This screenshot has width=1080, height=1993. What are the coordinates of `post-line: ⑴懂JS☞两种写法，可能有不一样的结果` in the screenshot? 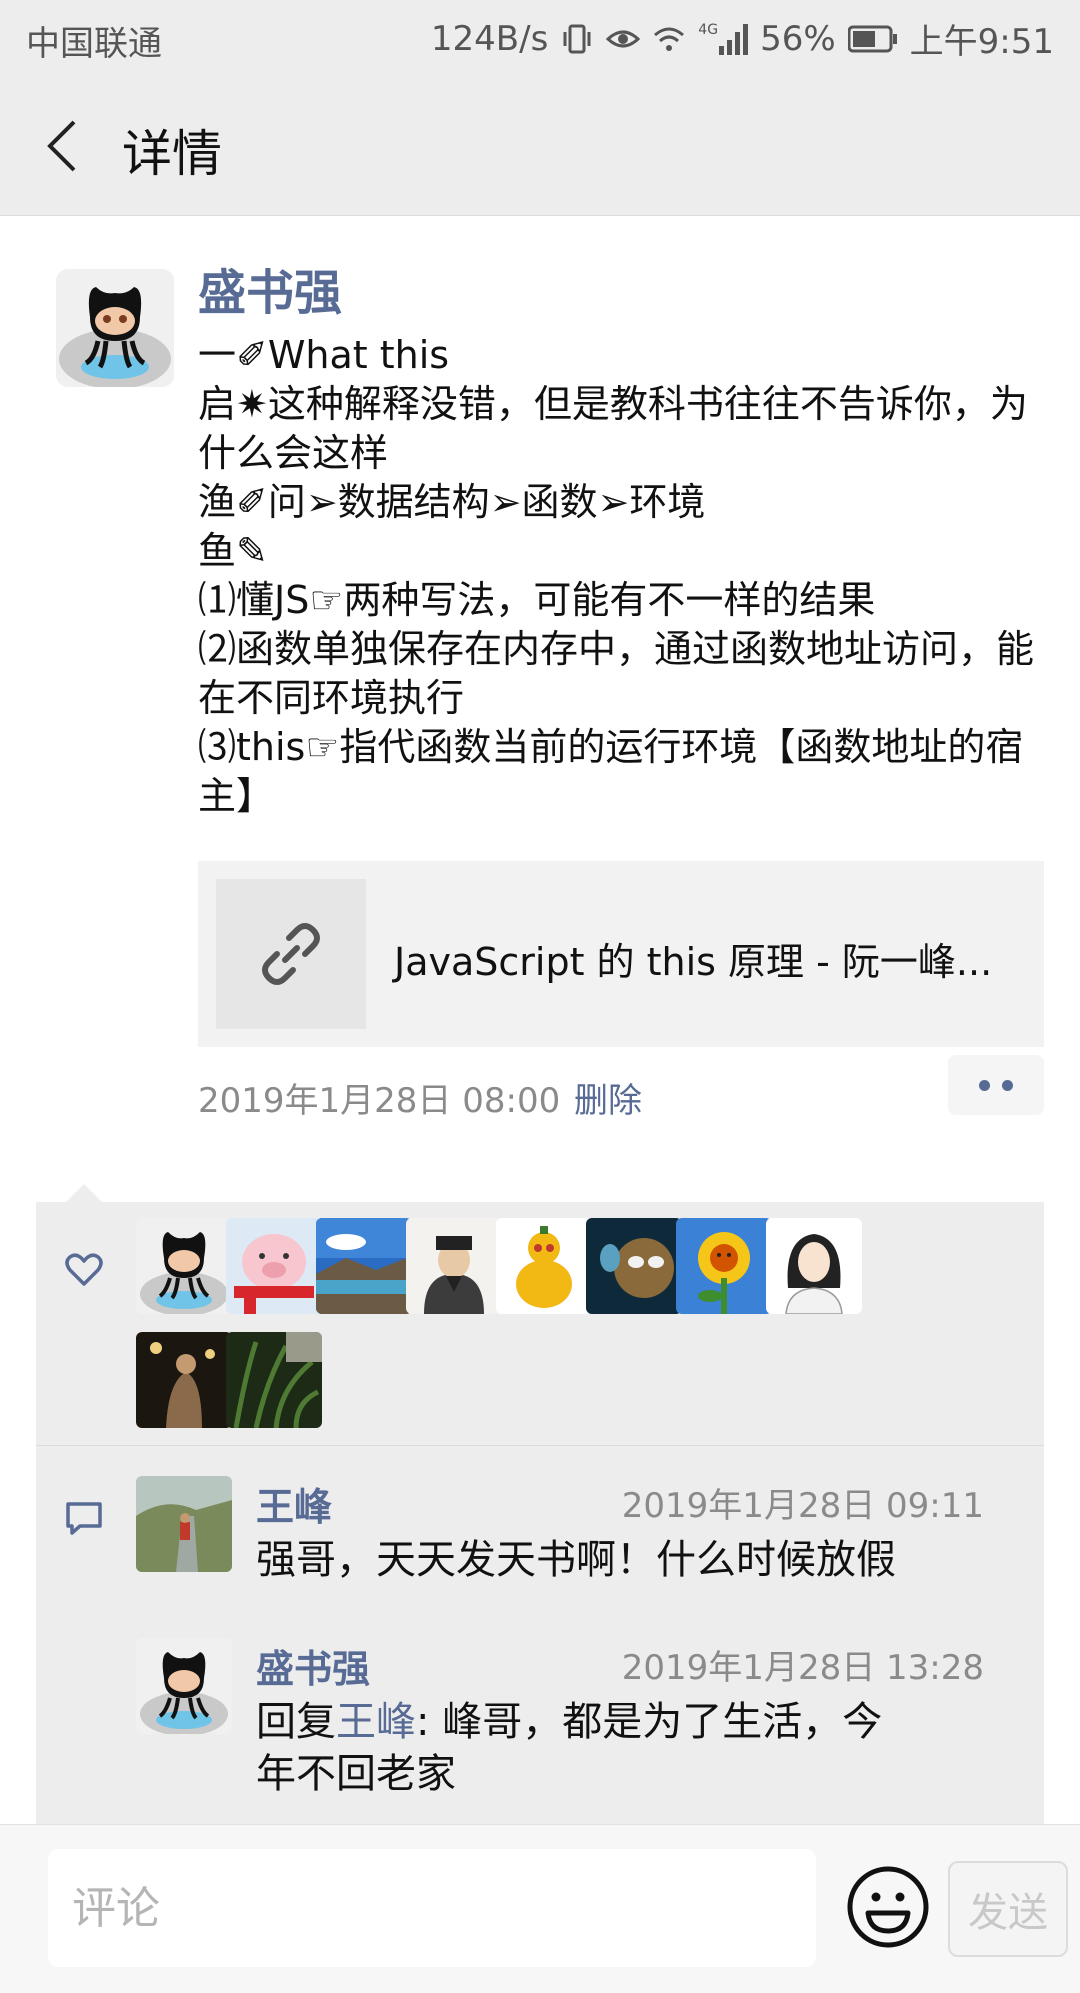 It's located at (537, 600).